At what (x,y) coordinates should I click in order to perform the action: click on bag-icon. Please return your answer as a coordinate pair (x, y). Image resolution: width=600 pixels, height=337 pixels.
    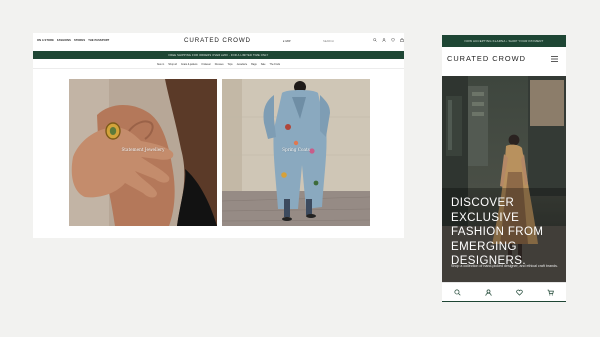
    Looking at the image, I should click on (402, 40).